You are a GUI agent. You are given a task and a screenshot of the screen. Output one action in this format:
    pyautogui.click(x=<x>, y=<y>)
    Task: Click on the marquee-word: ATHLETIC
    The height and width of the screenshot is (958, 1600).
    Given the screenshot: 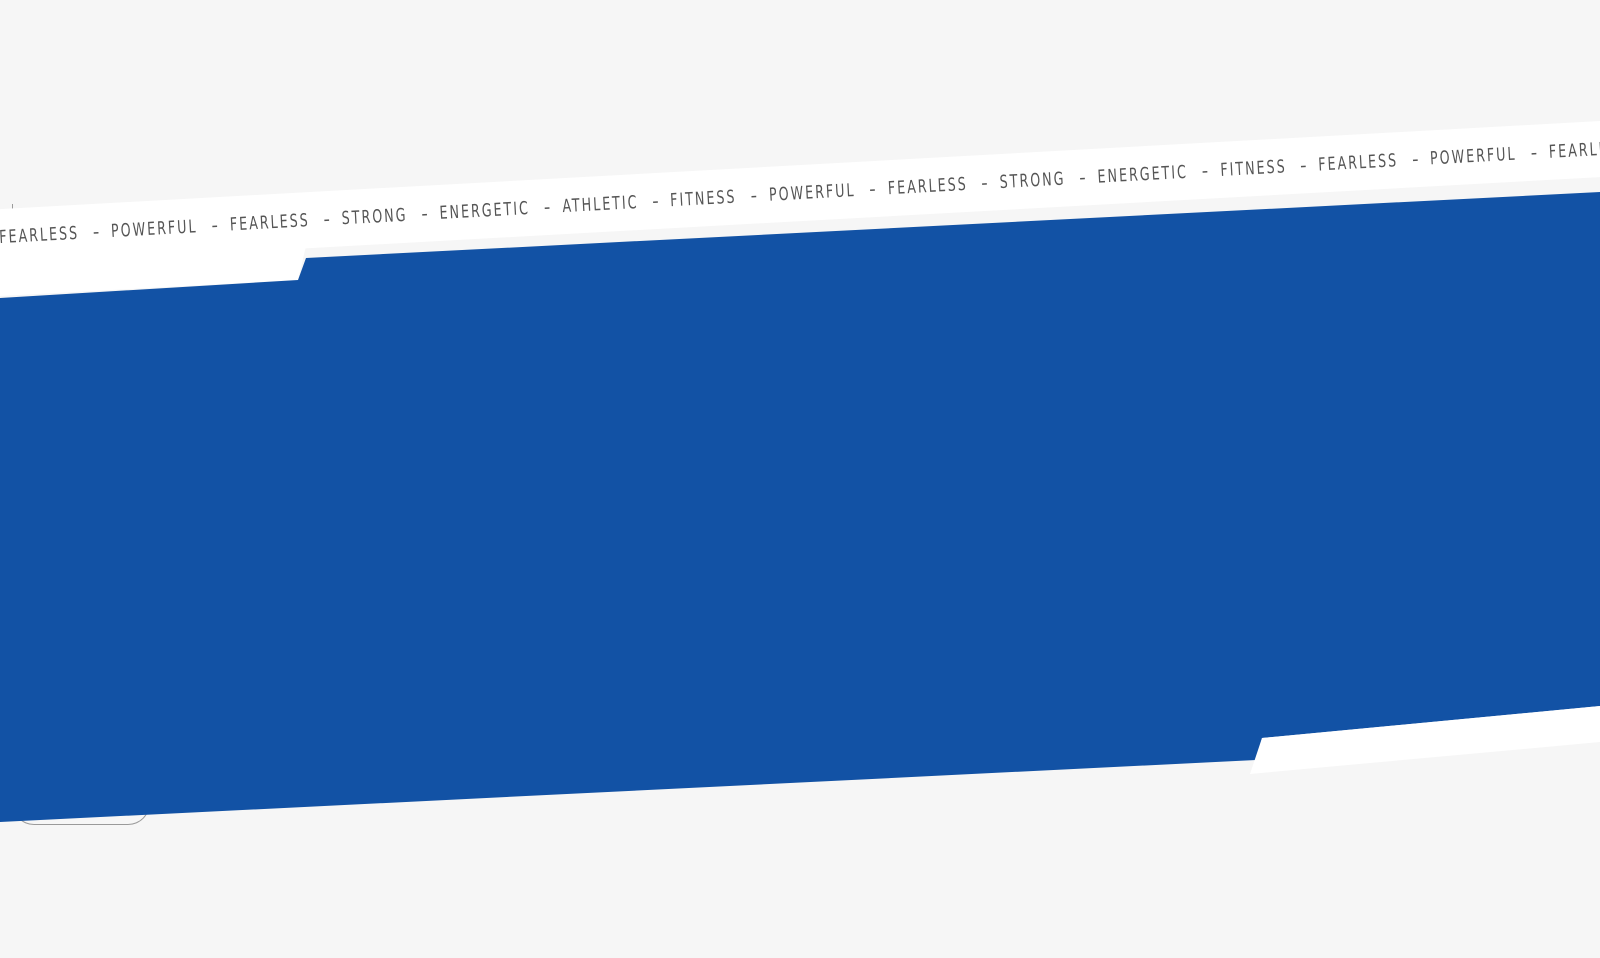 What is the action you would take?
    pyautogui.click(x=600, y=204)
    